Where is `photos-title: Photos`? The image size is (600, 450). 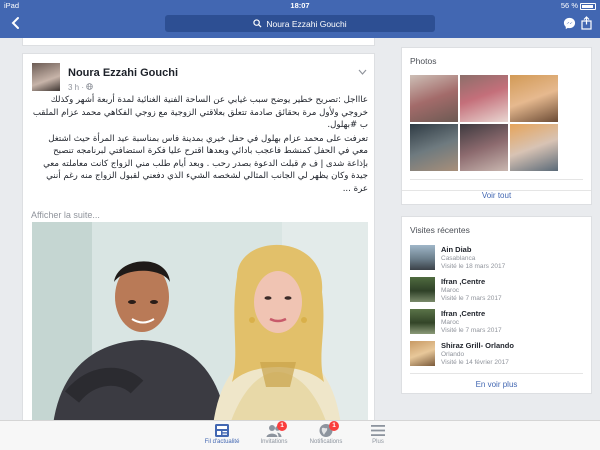 photos-title: Photos is located at coordinates (423, 61).